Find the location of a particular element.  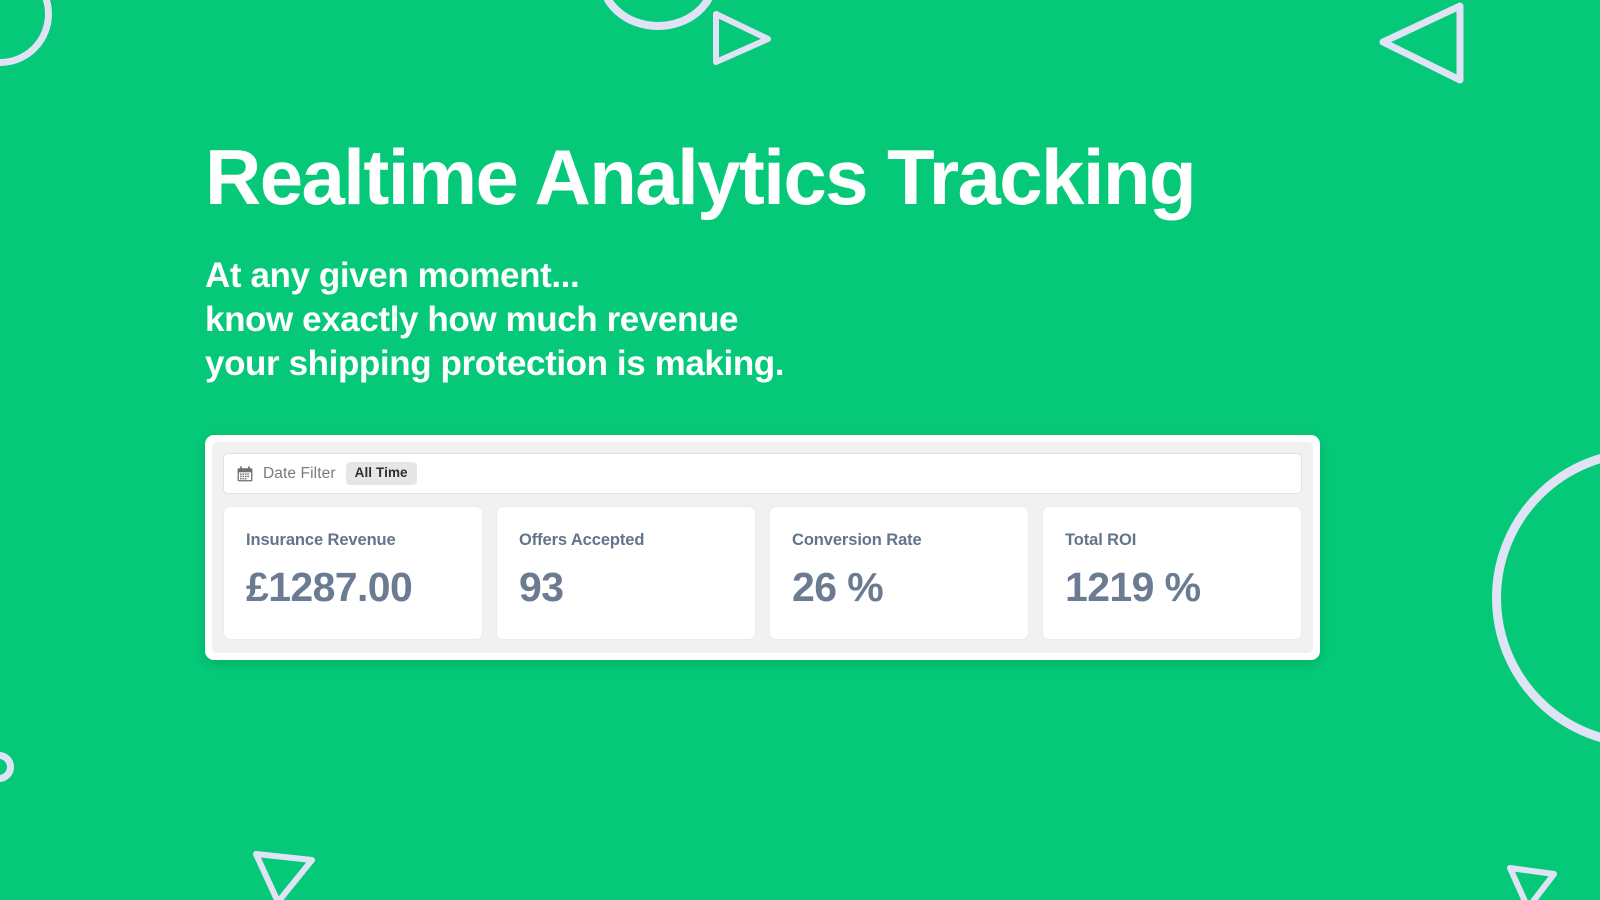

metric-value: 93 is located at coordinates (541, 587).